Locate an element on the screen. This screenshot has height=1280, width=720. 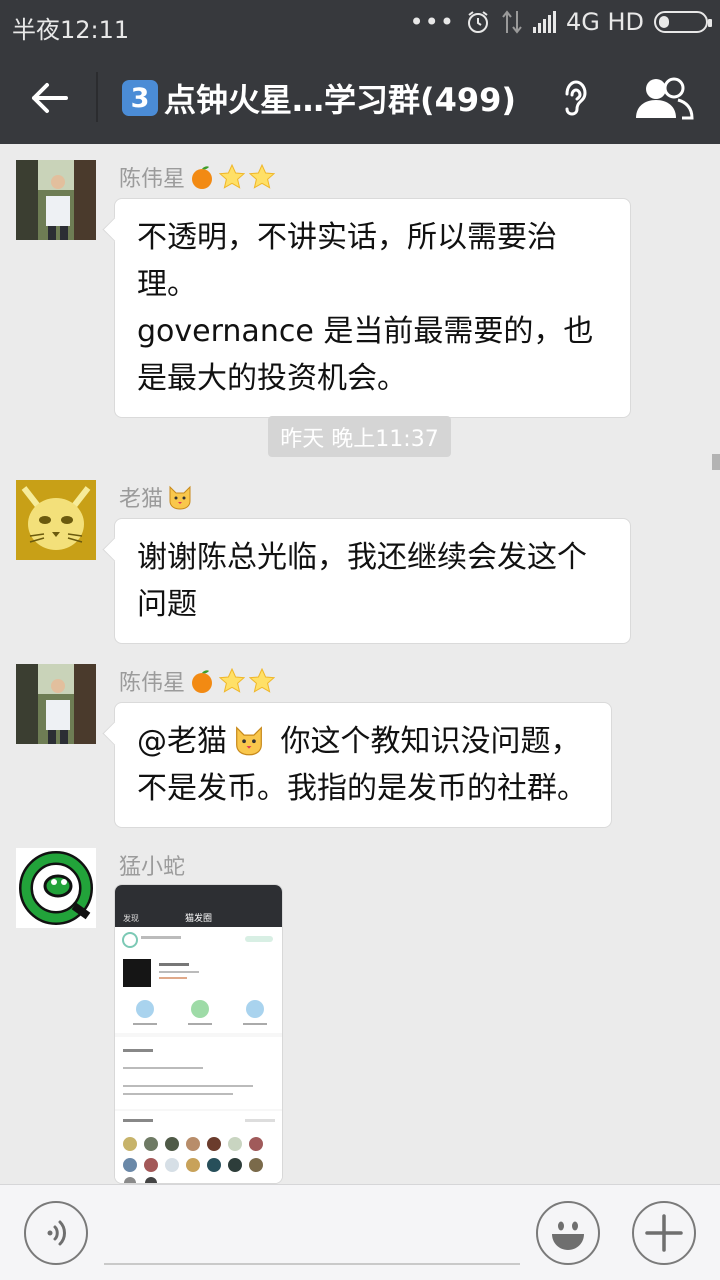
avatar-snake-logo is located at coordinates (56, 888).